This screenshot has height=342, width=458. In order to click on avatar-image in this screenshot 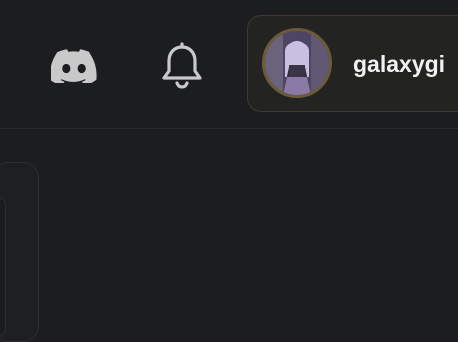, I will do `click(297, 63)`.